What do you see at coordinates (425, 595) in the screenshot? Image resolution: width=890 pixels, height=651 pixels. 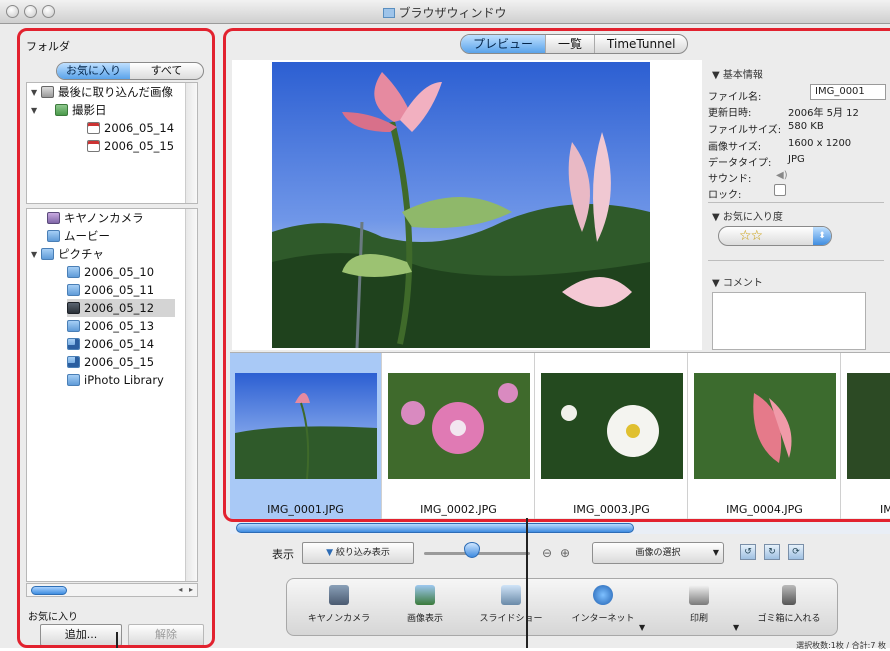 I see `image-view-icon` at bounding box center [425, 595].